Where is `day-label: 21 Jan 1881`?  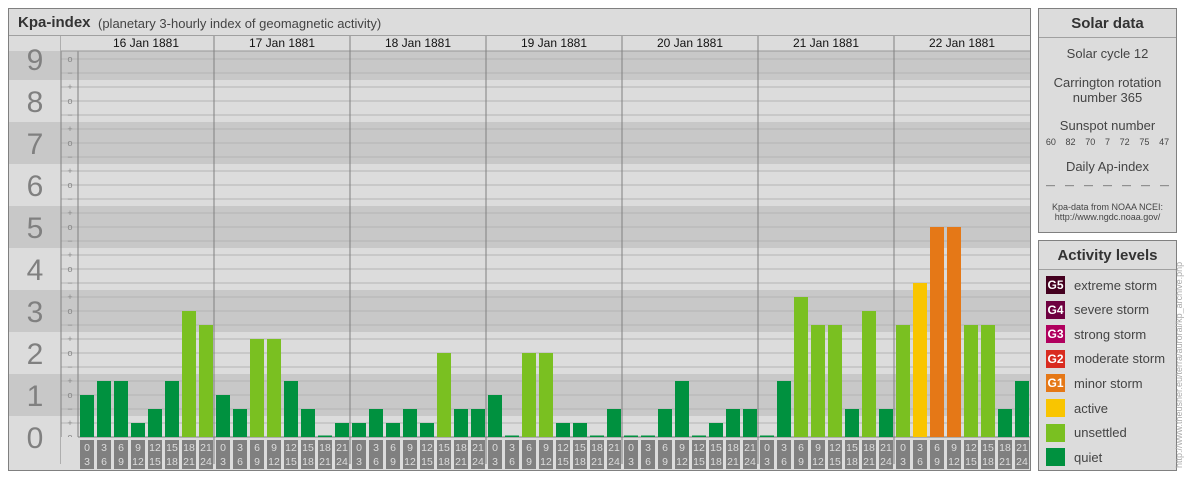 day-label: 21 Jan 1881 is located at coordinates (826, 43).